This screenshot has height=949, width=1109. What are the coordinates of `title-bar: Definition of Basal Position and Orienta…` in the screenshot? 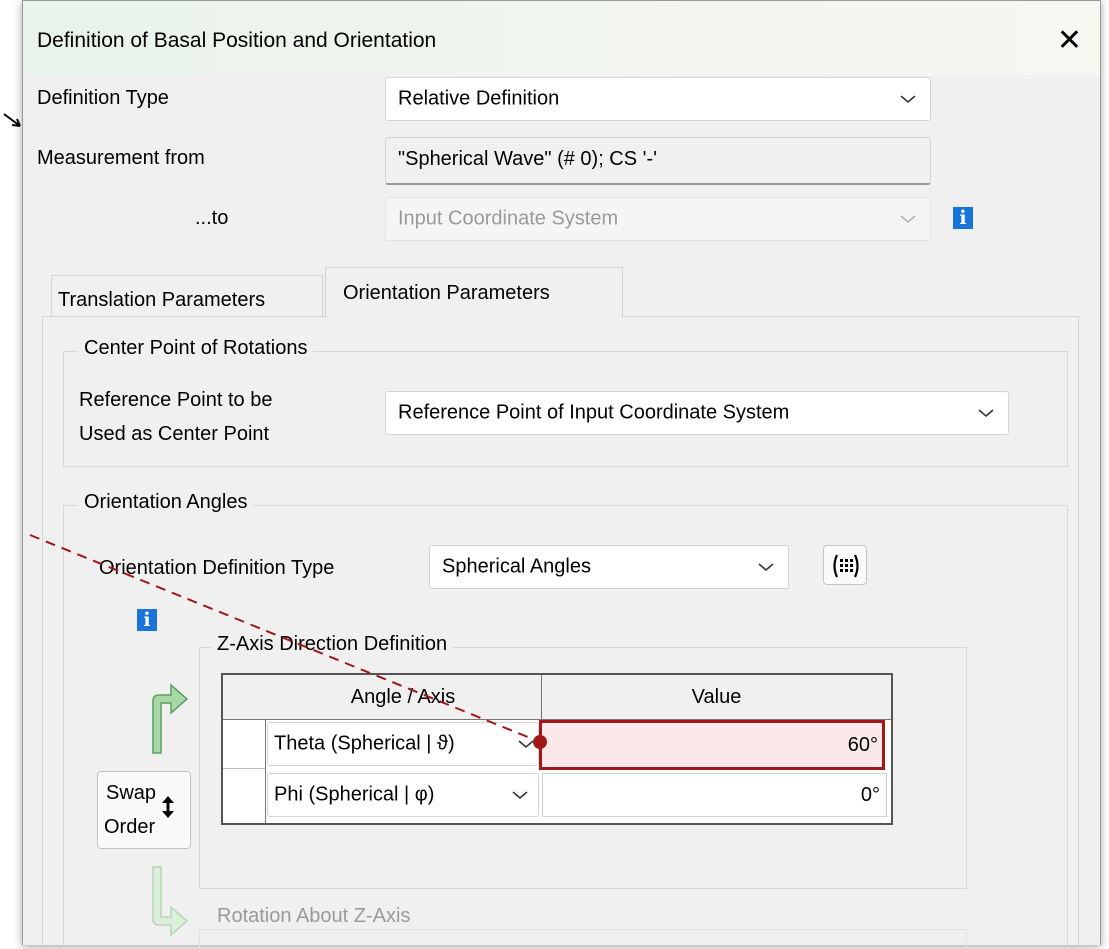 It's located at (561, 38).